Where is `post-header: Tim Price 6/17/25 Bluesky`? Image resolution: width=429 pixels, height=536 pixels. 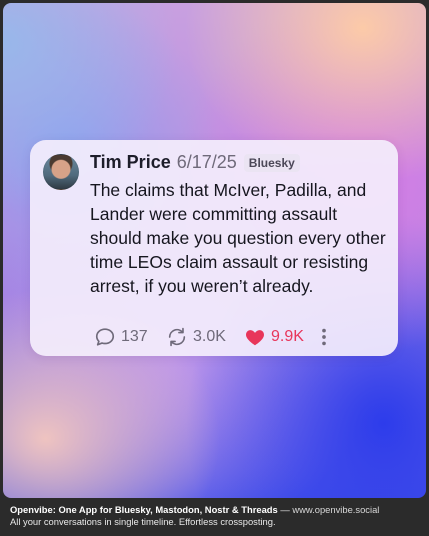 post-header: Tim Price 6/17/25 Bluesky is located at coordinates (195, 162).